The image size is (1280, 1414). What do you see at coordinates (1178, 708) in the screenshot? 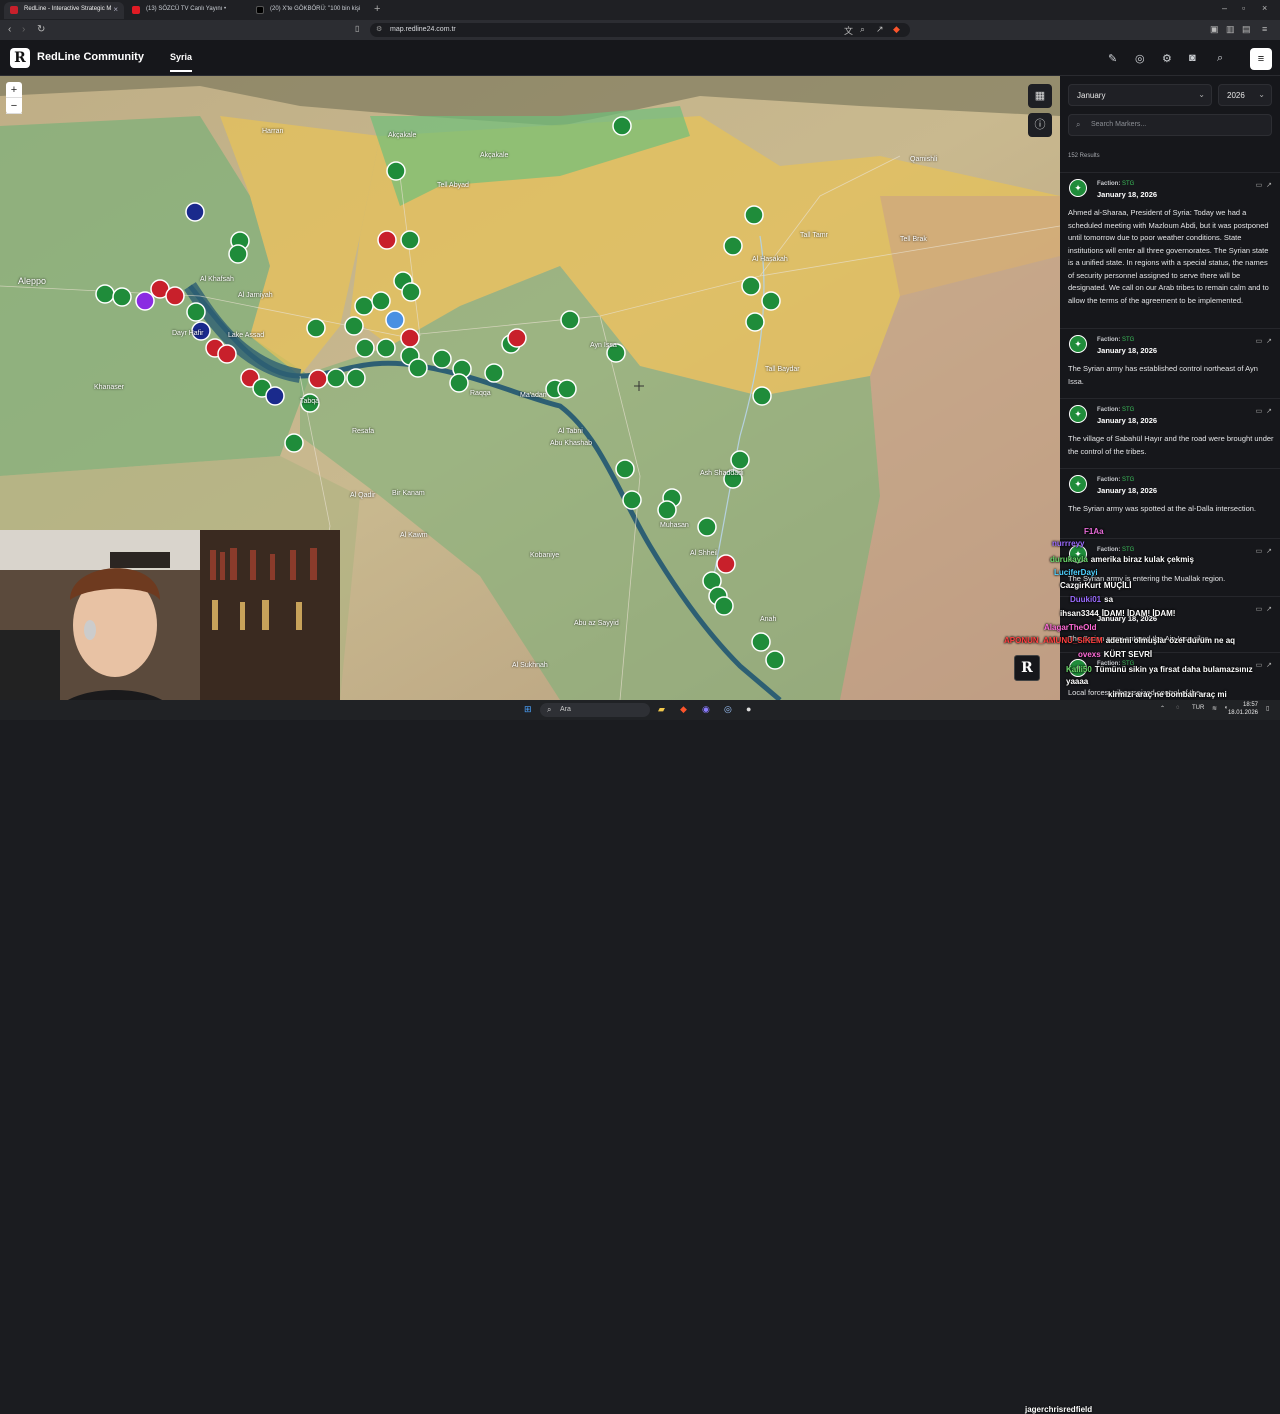
I see `network-icon: ◌` at bounding box center [1178, 708].